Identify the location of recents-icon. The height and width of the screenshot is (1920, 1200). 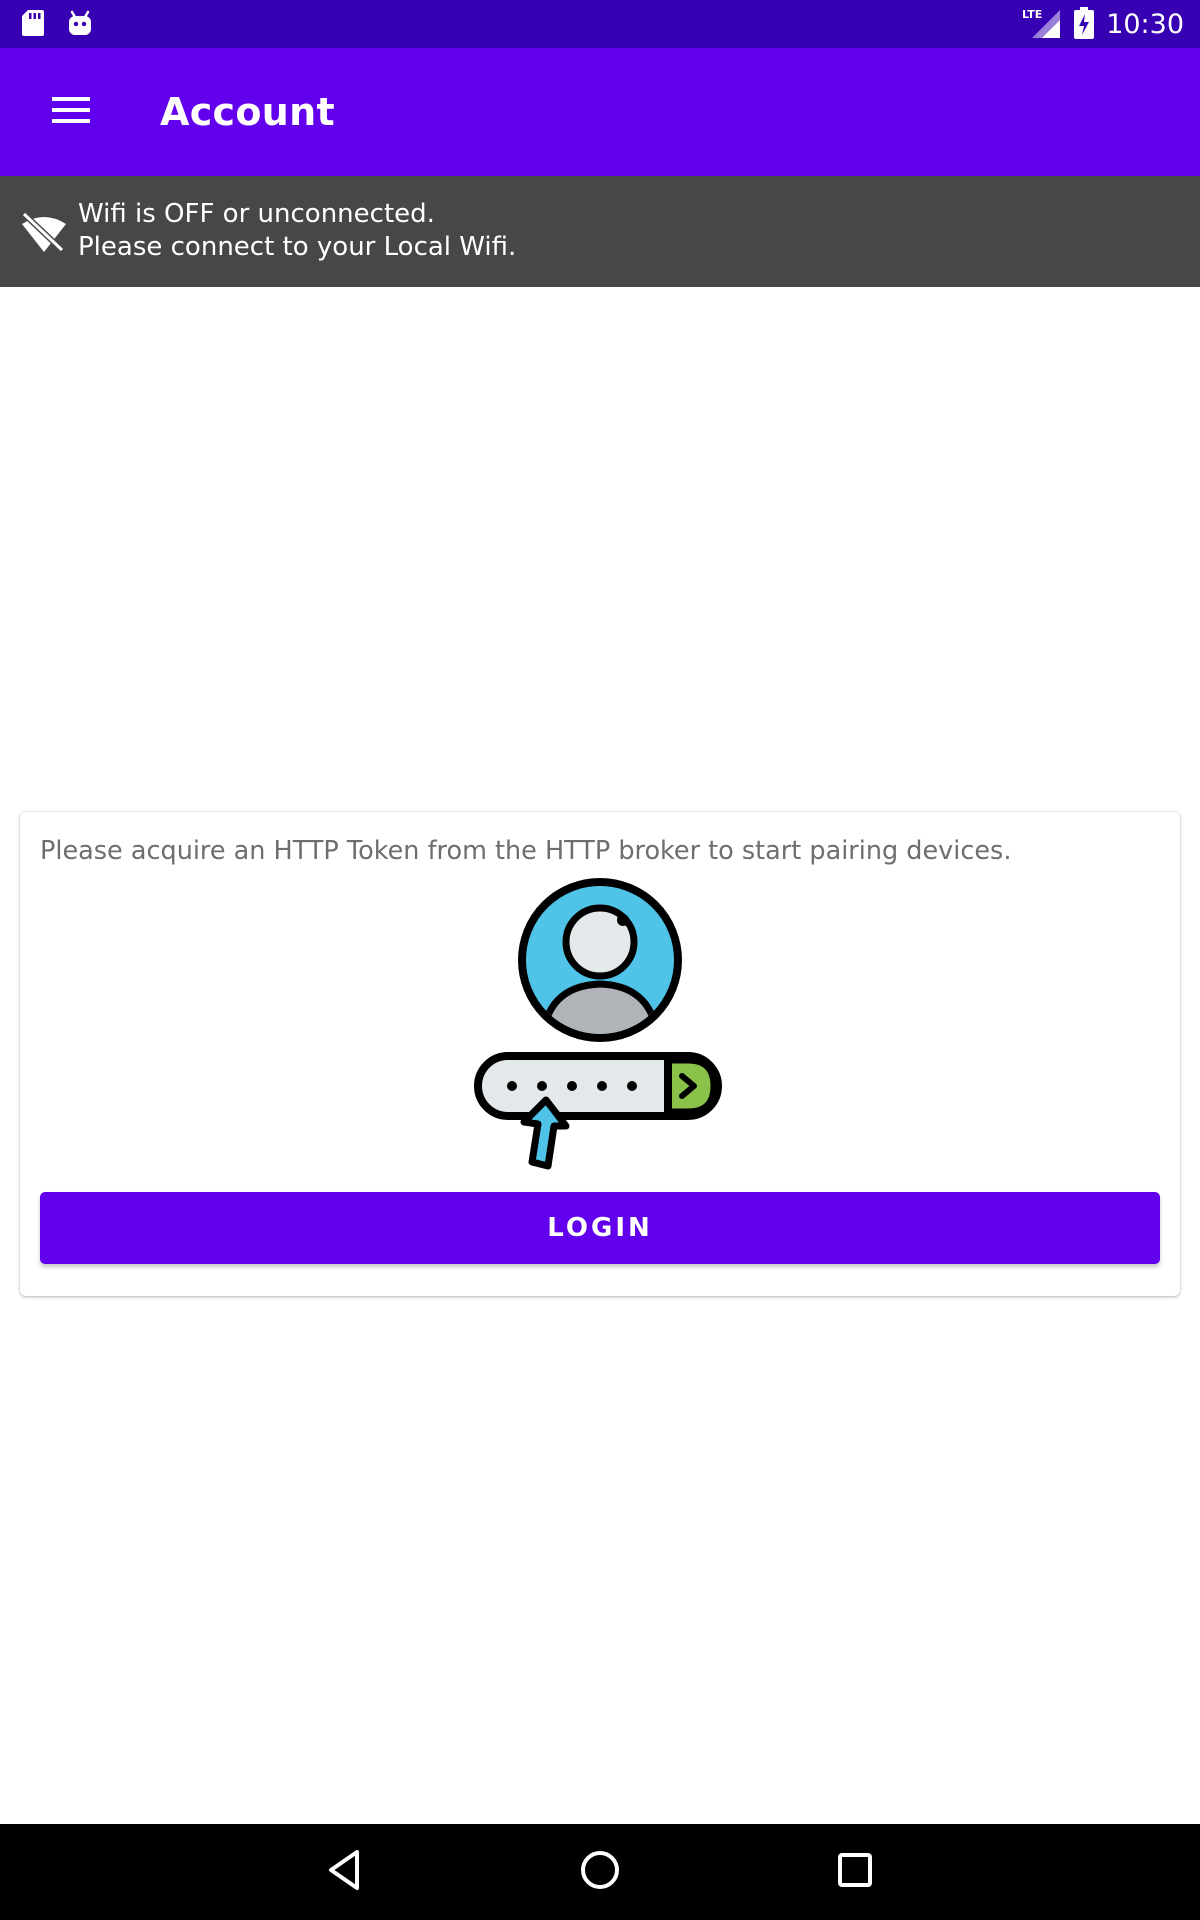
(855, 1872).